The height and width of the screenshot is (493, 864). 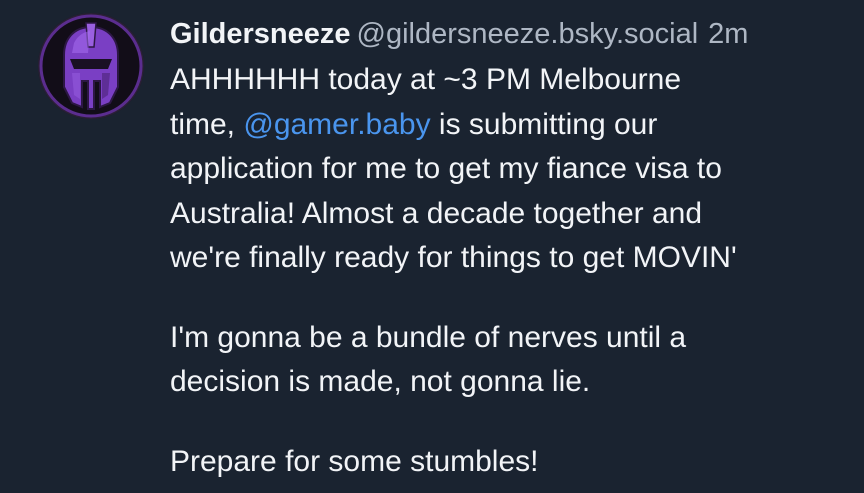 I want to click on post-header: Gildersneeze @gildersneeze.bsky.social 2m, so click(x=505, y=34).